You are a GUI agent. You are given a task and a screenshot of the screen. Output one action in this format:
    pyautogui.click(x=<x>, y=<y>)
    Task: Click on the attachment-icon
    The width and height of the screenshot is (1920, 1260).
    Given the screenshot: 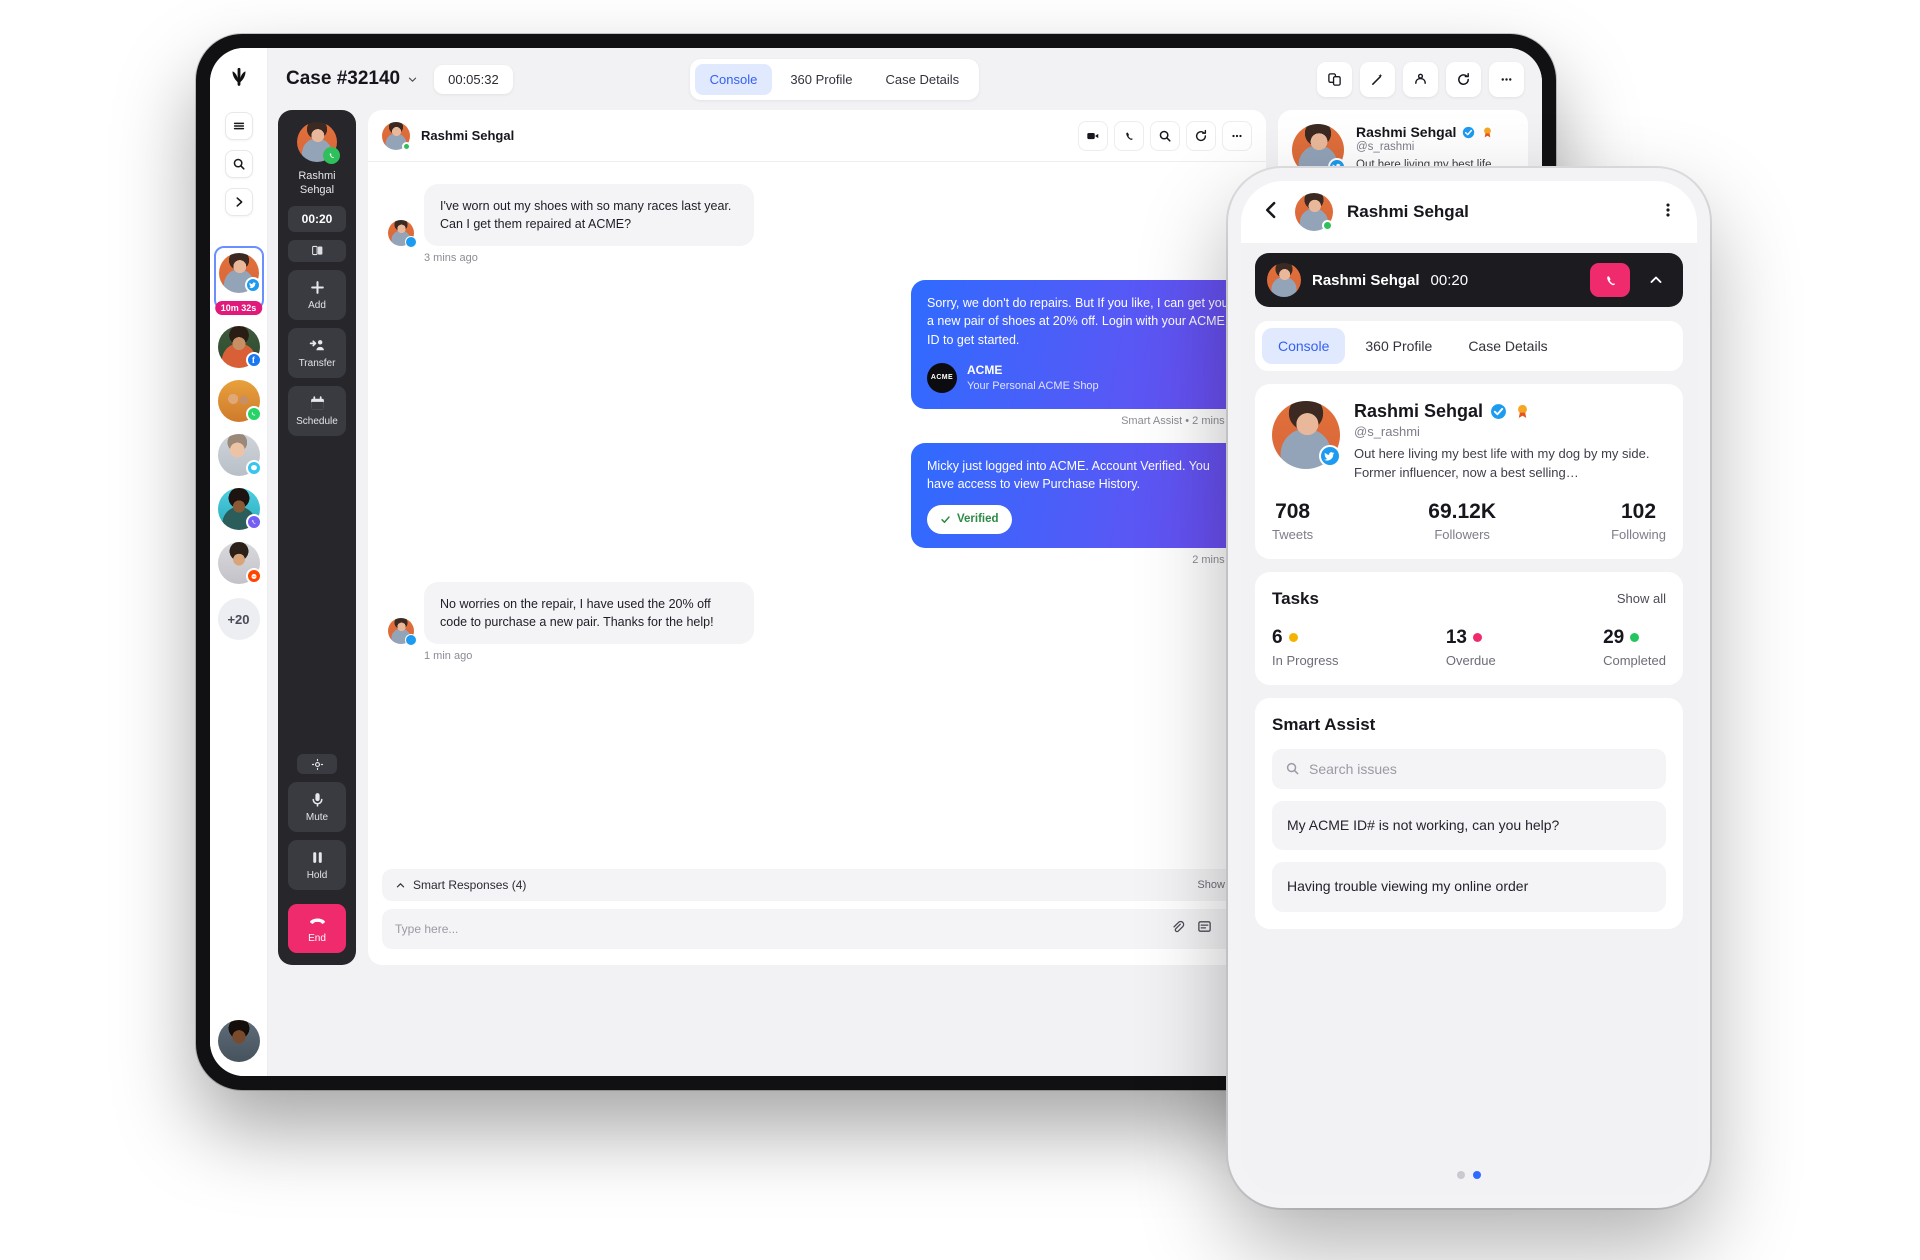 What is the action you would take?
    pyautogui.click(x=1177, y=929)
    